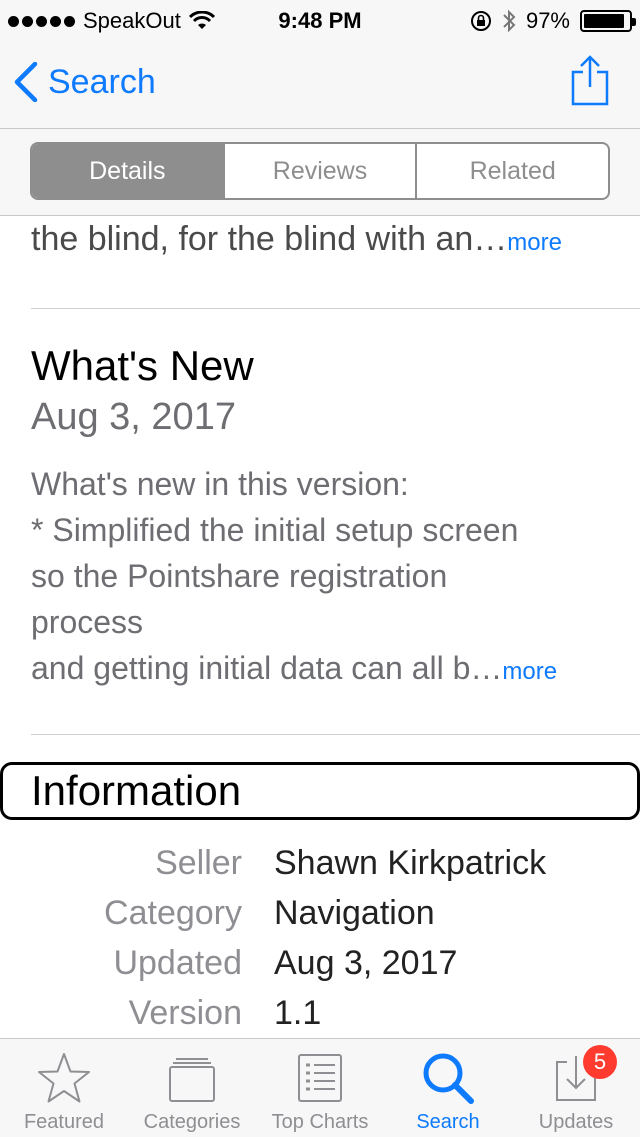 The image size is (640, 1137). I want to click on chevron-left-icon, so click(26, 82).